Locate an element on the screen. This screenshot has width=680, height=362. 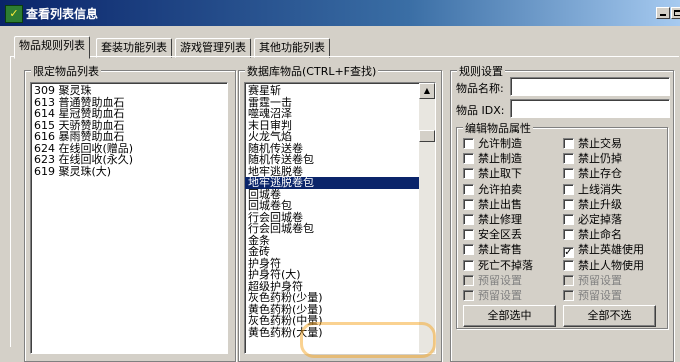
tab-label: 其他功能列表 is located at coordinates (292, 47).